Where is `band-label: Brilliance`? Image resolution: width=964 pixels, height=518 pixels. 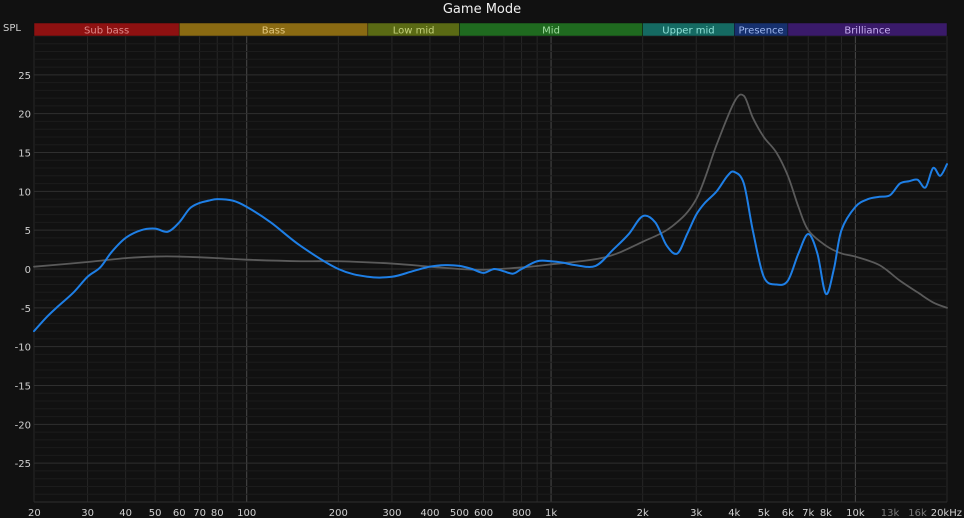 band-label: Brilliance is located at coordinates (867, 31).